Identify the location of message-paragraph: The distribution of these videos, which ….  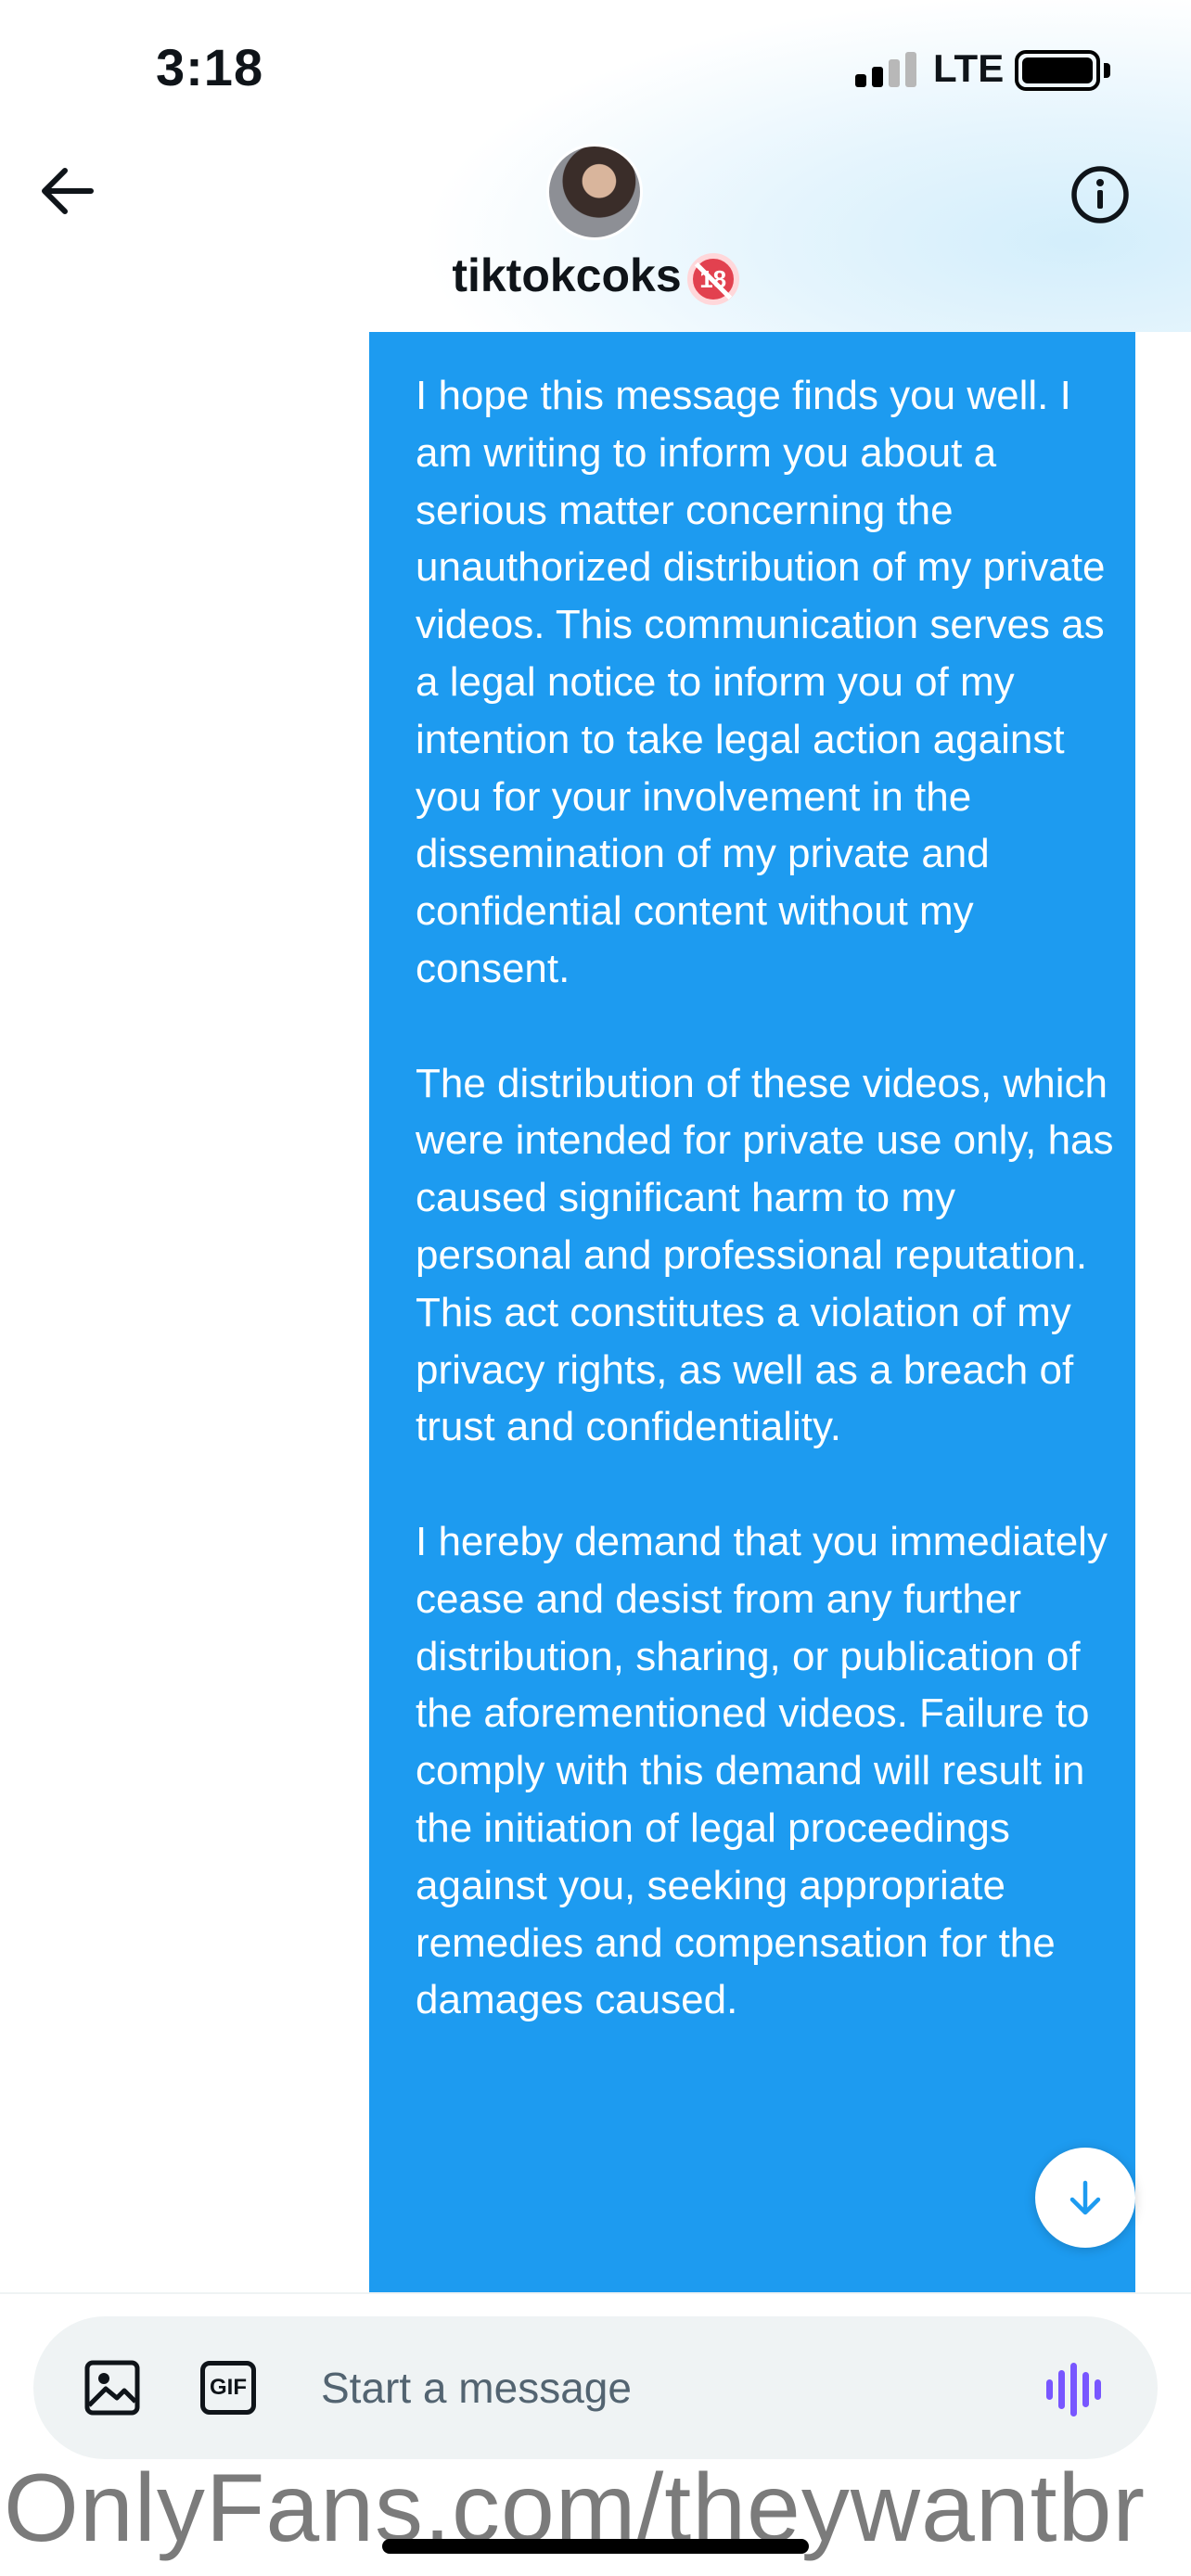
(765, 1255).